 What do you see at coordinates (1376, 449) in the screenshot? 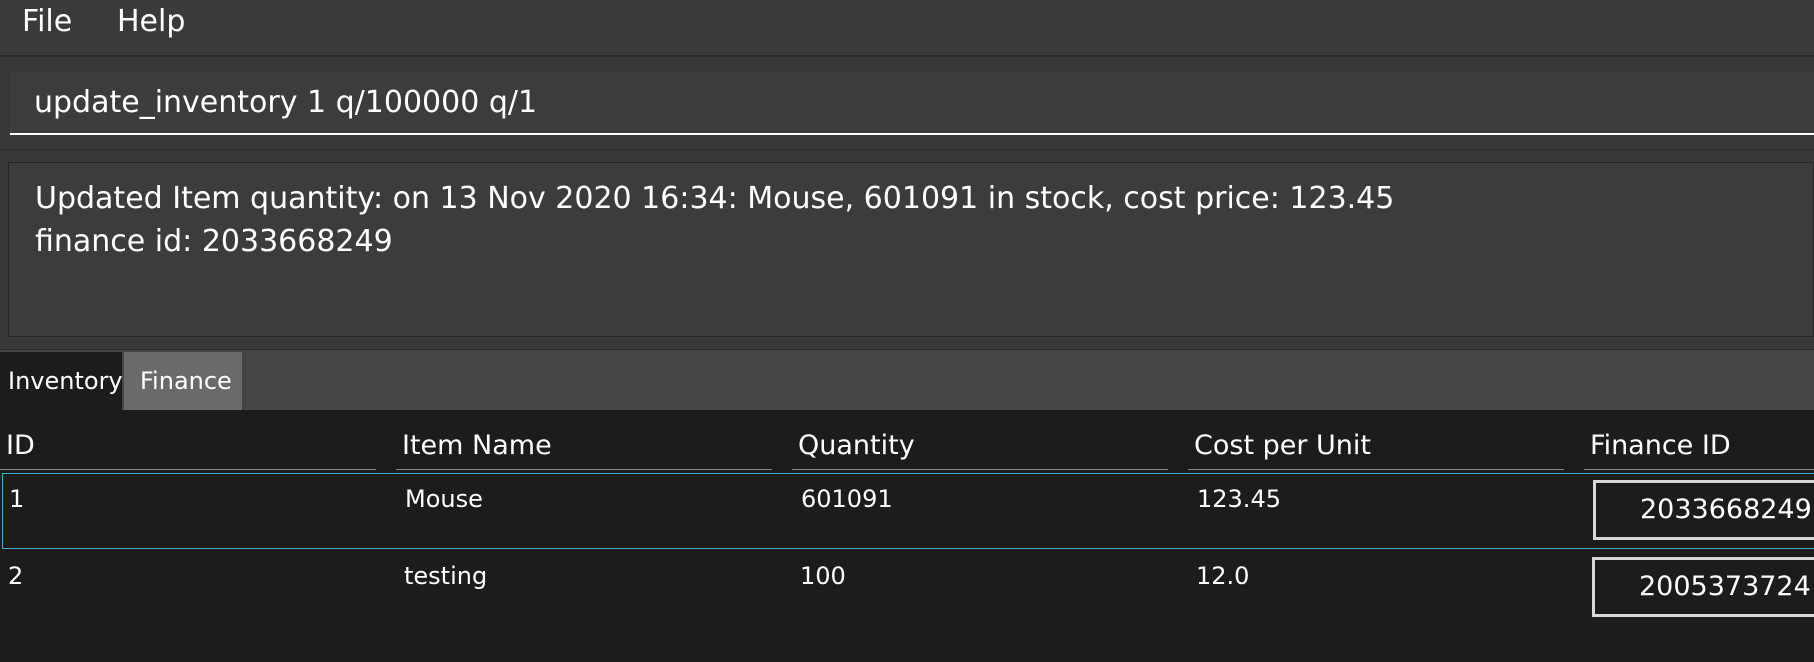
I see `column-header-cost-per-unit: Cost per Unit` at bounding box center [1376, 449].